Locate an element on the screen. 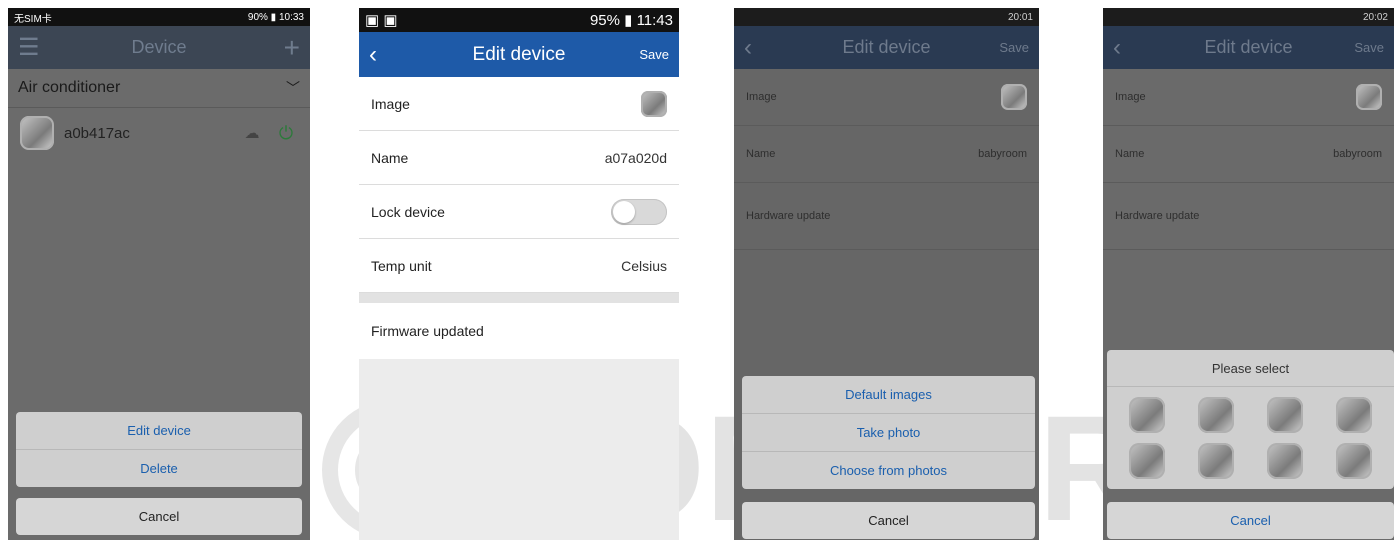  choose-from-photos-button: Choose from photos is located at coordinates (888, 470).